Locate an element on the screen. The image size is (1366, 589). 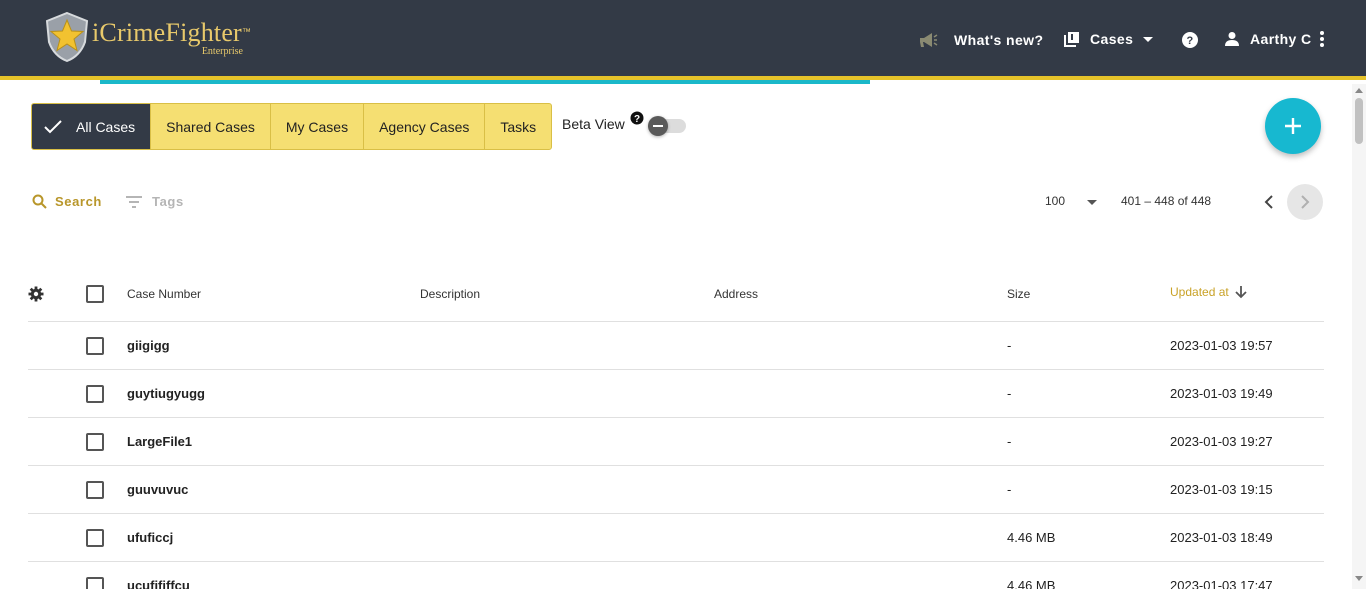
column-header-size: Size is located at coordinates (1018, 294).